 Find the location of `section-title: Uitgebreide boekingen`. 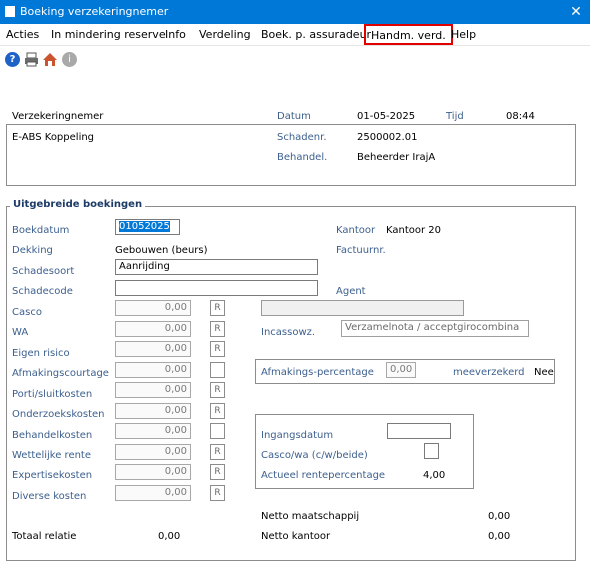

section-title: Uitgebreide boekingen is located at coordinates (78, 204).